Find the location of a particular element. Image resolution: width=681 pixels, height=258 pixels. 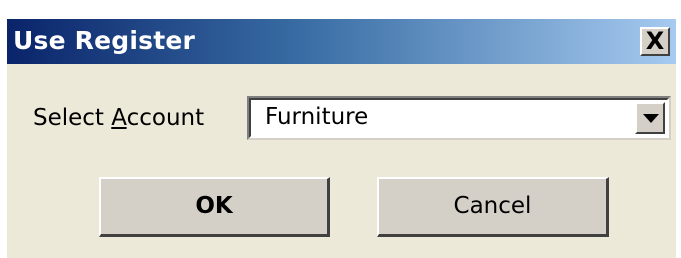

select-account-label-mnemonic: A is located at coordinates (119, 118).